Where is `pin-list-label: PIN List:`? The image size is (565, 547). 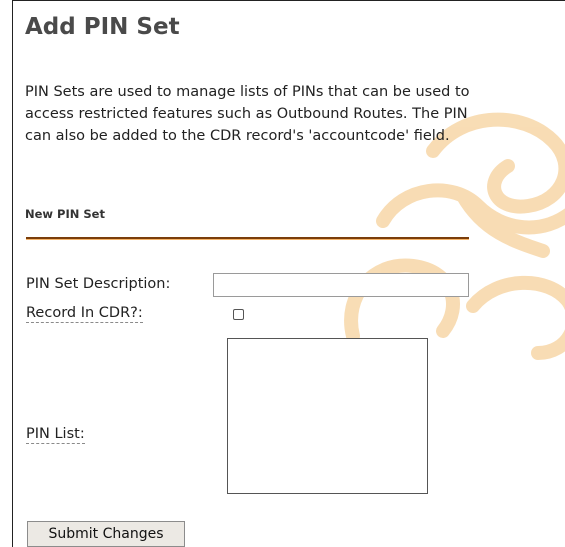 pin-list-label: PIN List: is located at coordinates (55, 435).